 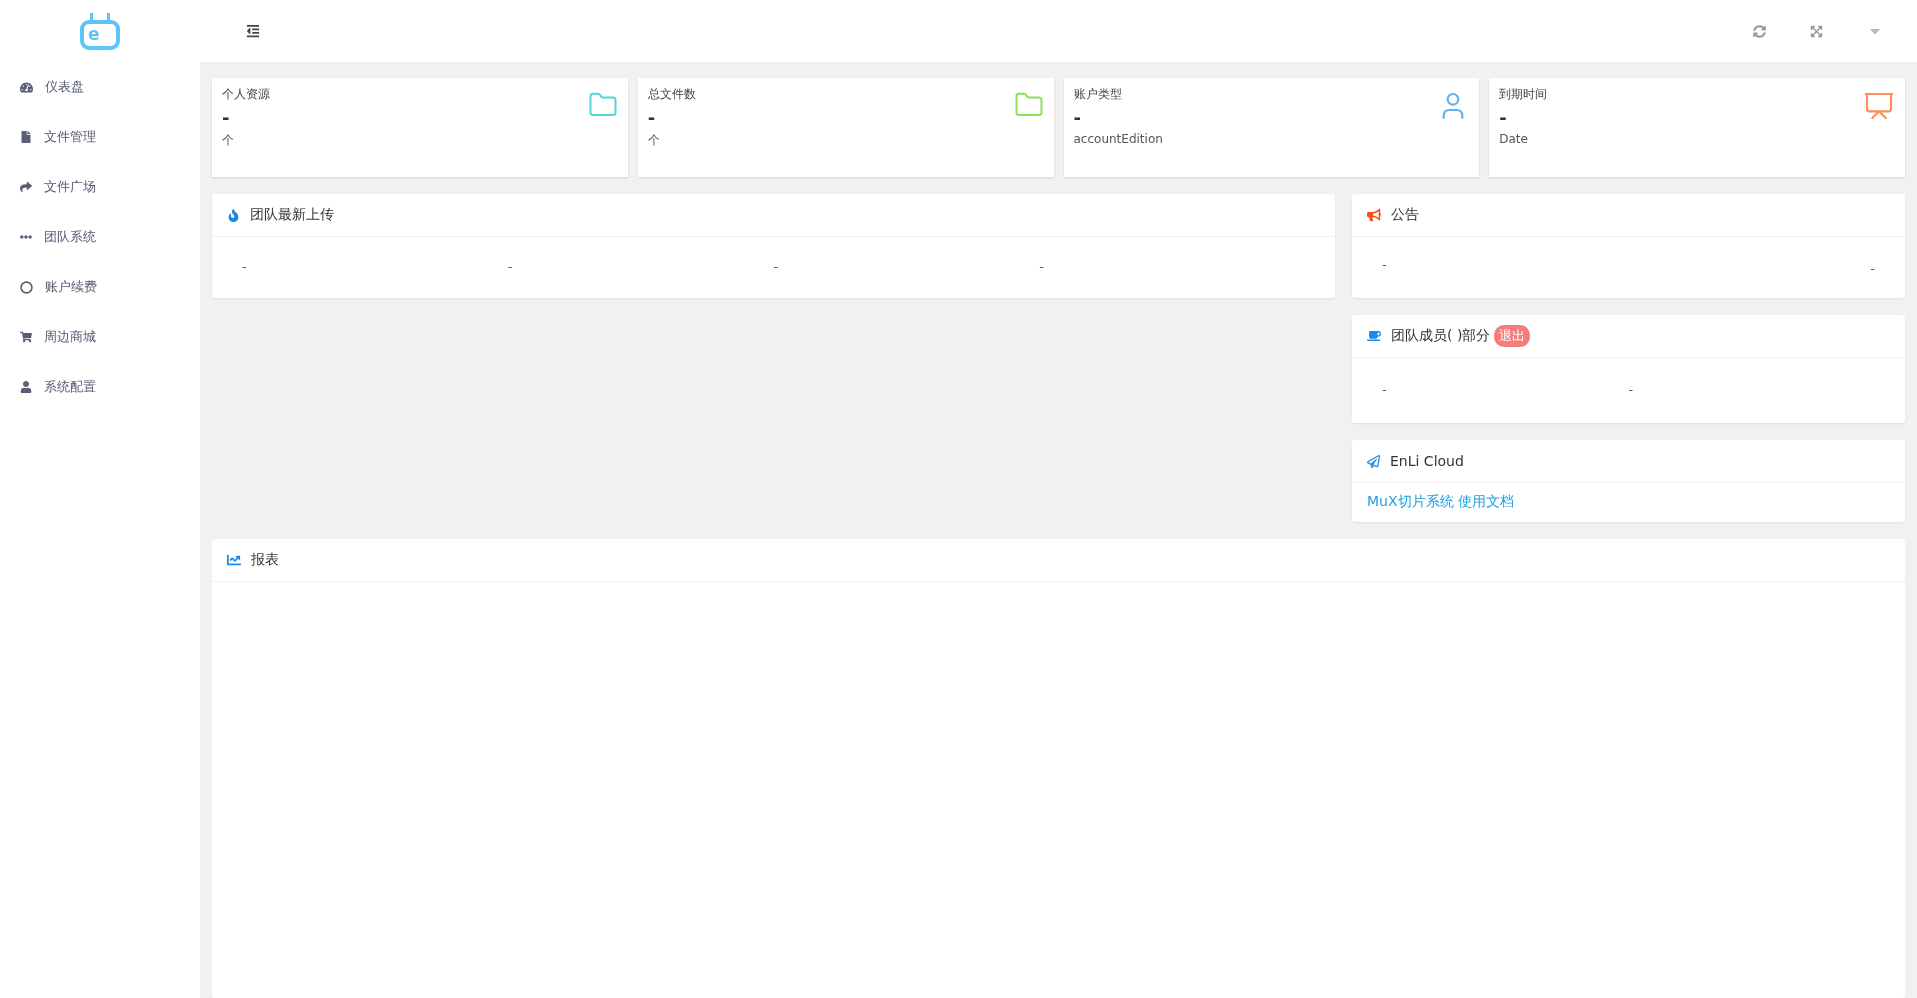 I want to click on sidebar-item: 账户续费, so click(x=100, y=287).